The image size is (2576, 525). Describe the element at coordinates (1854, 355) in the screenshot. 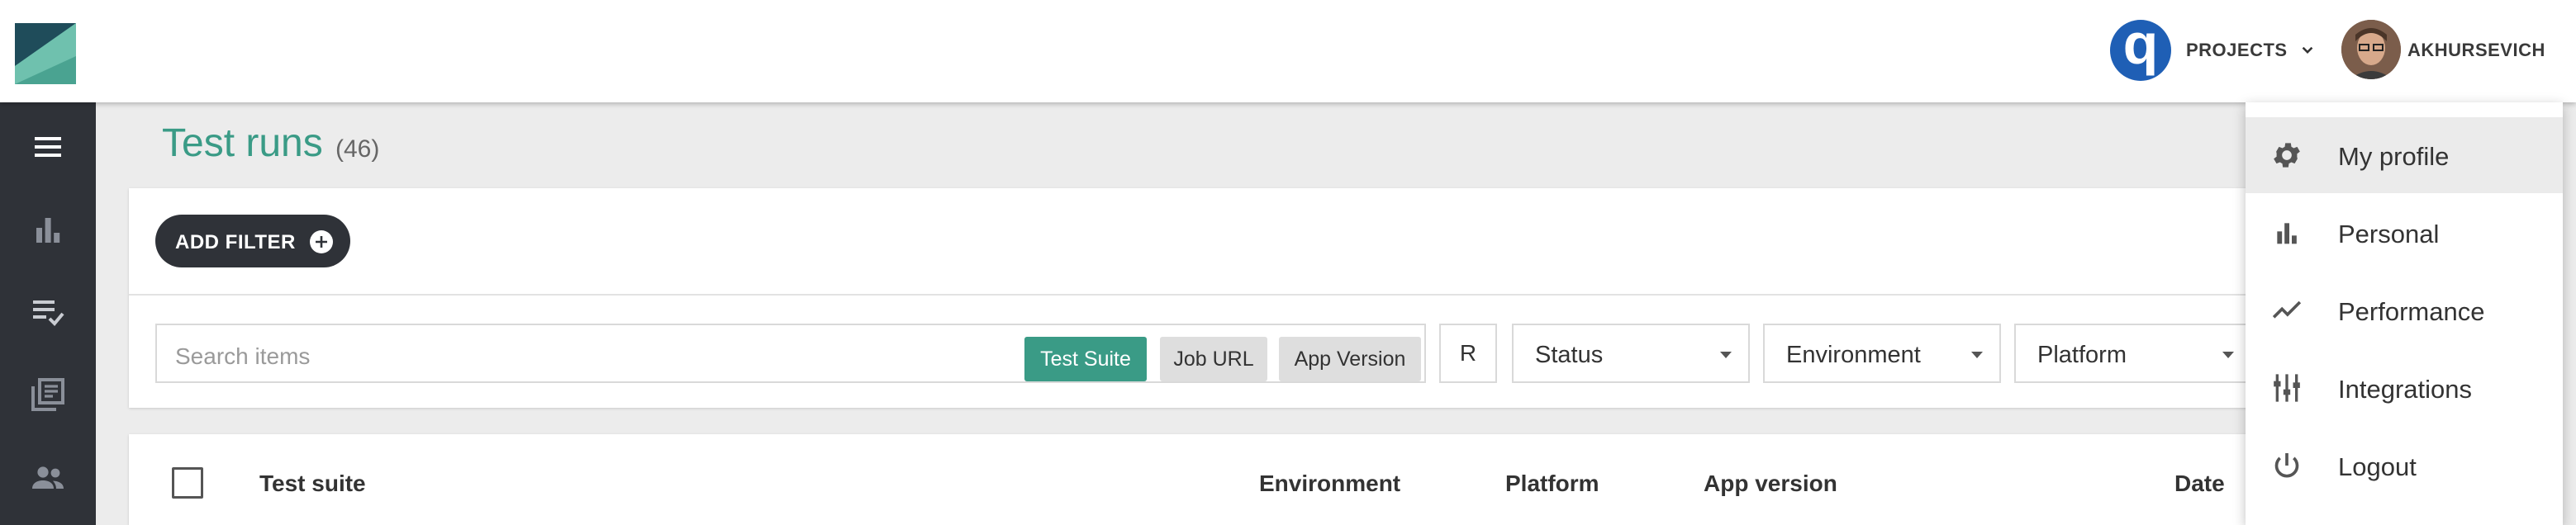

I see `environment-select-value: Environment` at that location.